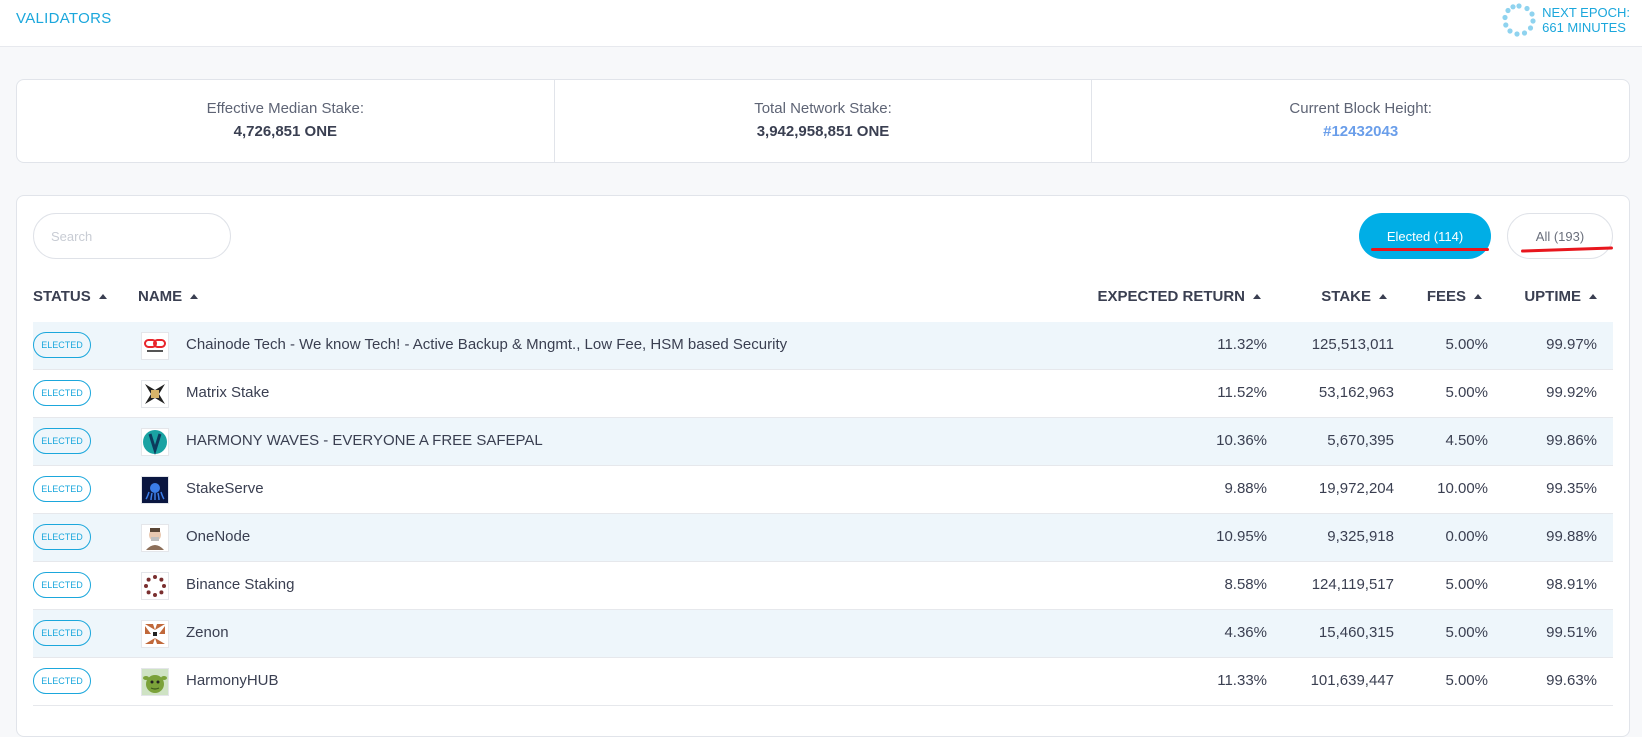 The image size is (1642, 737). What do you see at coordinates (207, 632) in the screenshot?
I see `validator-name: Zenon` at bounding box center [207, 632].